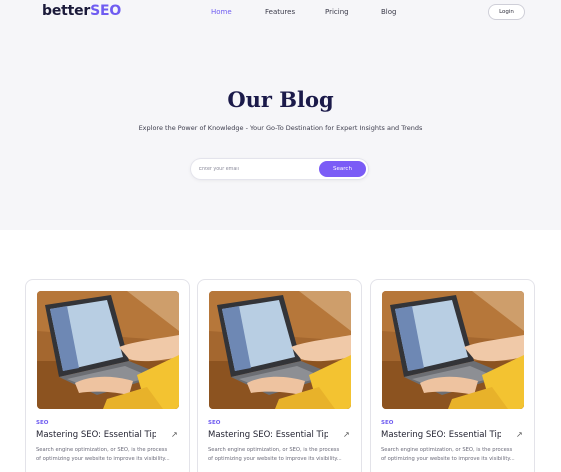 The height and width of the screenshot is (472, 561). What do you see at coordinates (280, 12) in the screenshot?
I see `nav-features: Features` at bounding box center [280, 12].